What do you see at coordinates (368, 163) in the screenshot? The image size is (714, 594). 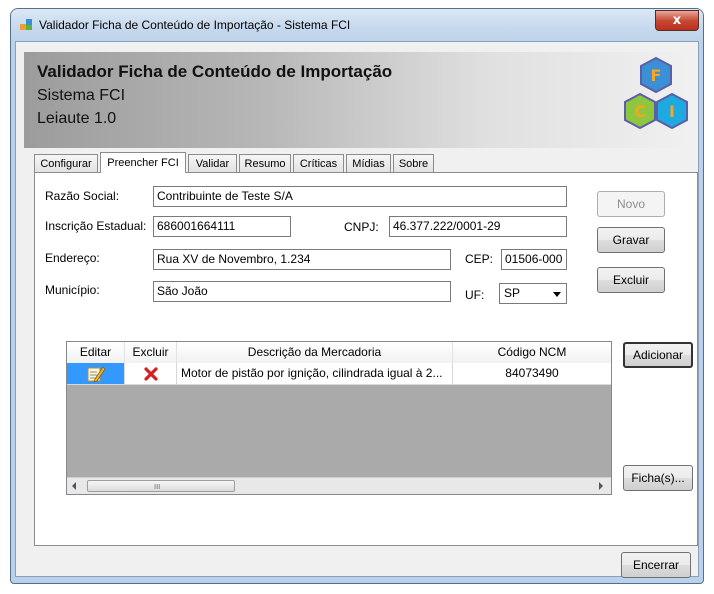 I see `tab-midias: Mídias` at bounding box center [368, 163].